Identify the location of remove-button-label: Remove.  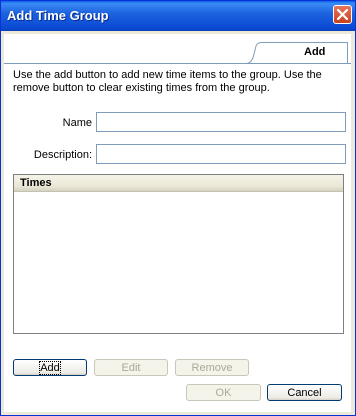
(212, 367).